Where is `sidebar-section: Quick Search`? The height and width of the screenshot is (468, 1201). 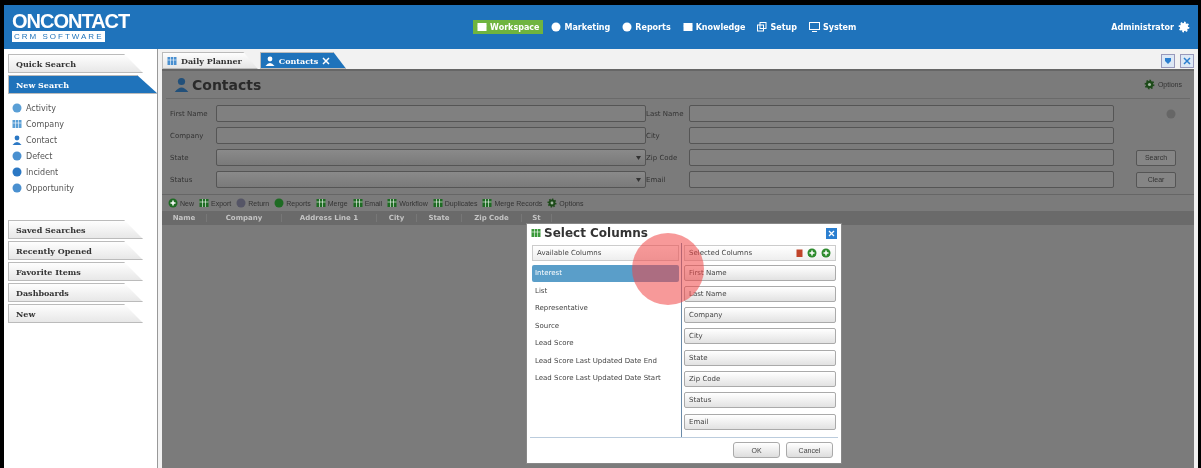 sidebar-section: Quick Search is located at coordinates (75, 63).